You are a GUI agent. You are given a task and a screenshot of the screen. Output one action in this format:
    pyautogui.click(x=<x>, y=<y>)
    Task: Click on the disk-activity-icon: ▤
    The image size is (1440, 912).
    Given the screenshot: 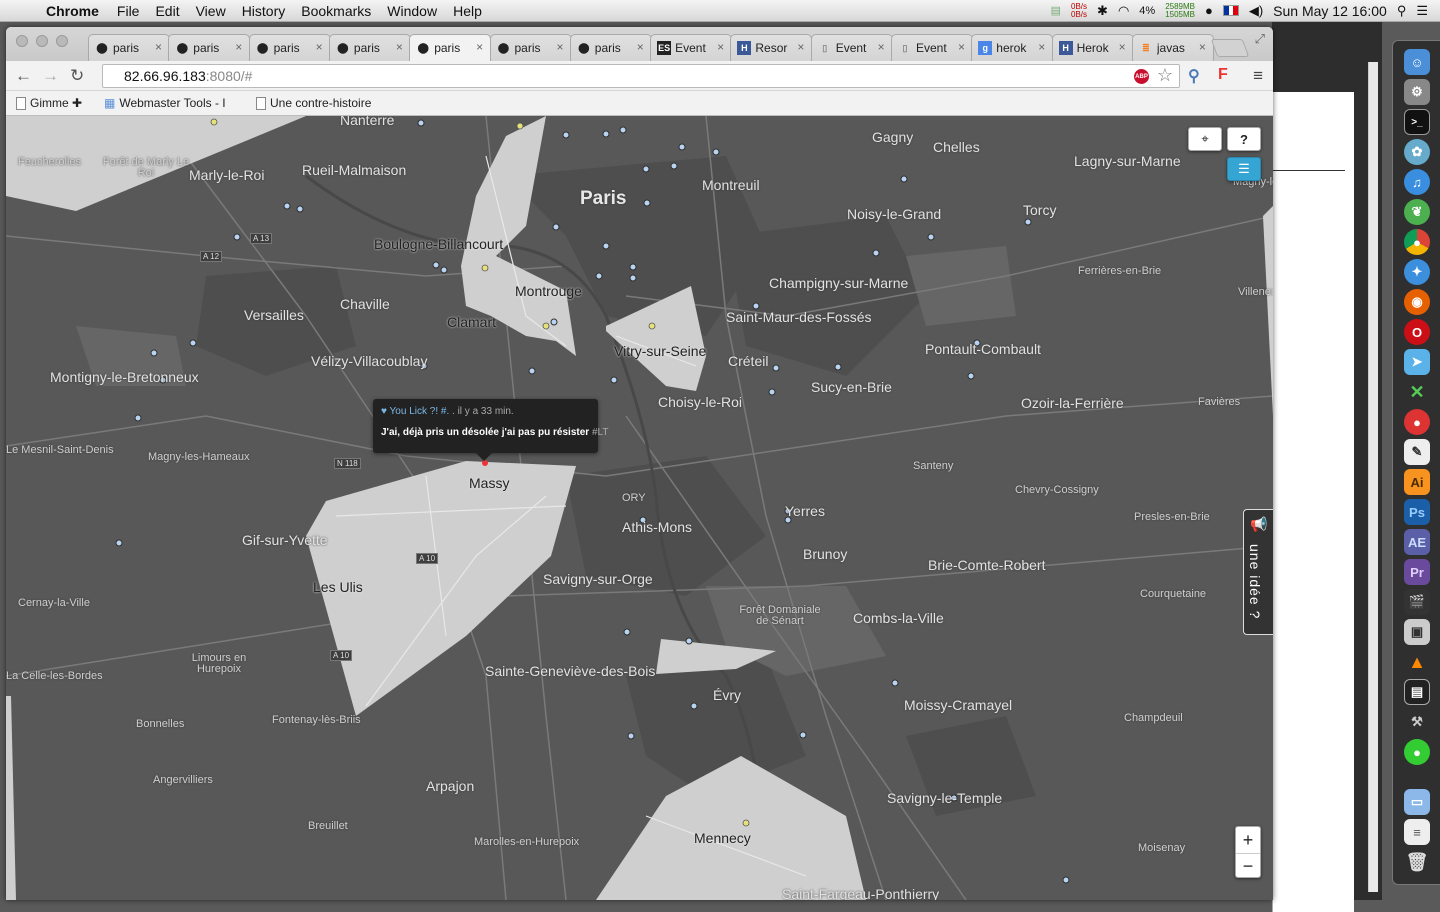 What is the action you would take?
    pyautogui.click(x=1056, y=10)
    